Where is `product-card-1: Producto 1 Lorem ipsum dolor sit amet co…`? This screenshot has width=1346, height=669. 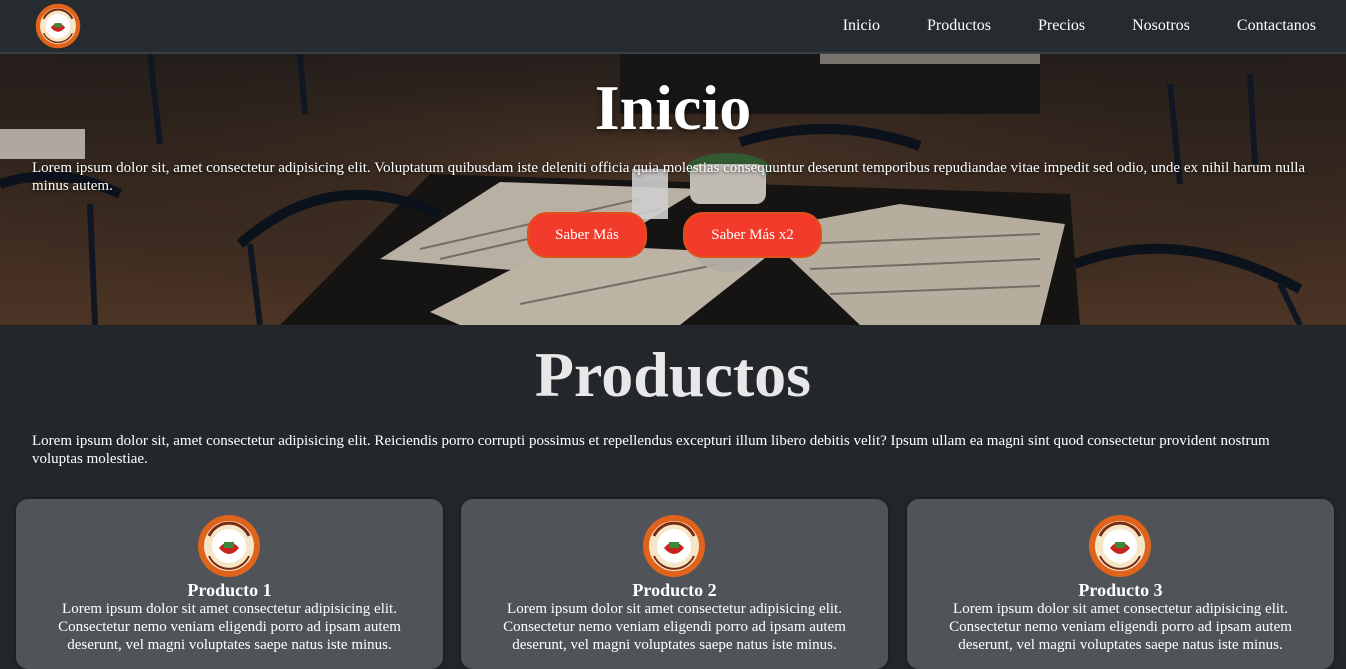 product-card-1: Producto 1 Lorem ipsum dolor sit amet co… is located at coordinates (229, 584).